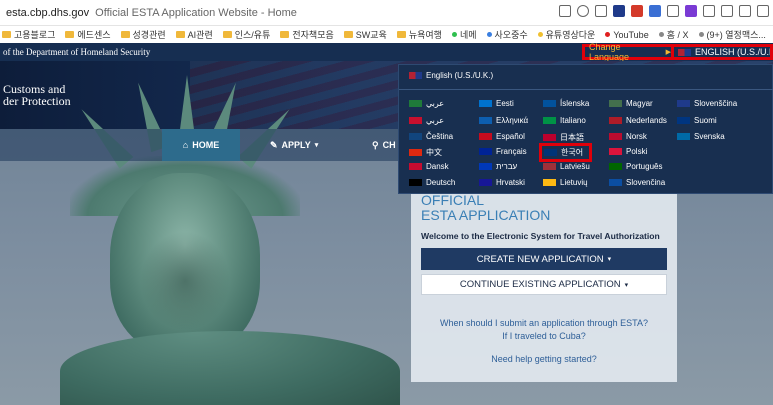 This screenshot has height=405, width=773. I want to click on continue-existing-application-button: CONTINUE EXISTING APPLICATION ▾, so click(544, 284).